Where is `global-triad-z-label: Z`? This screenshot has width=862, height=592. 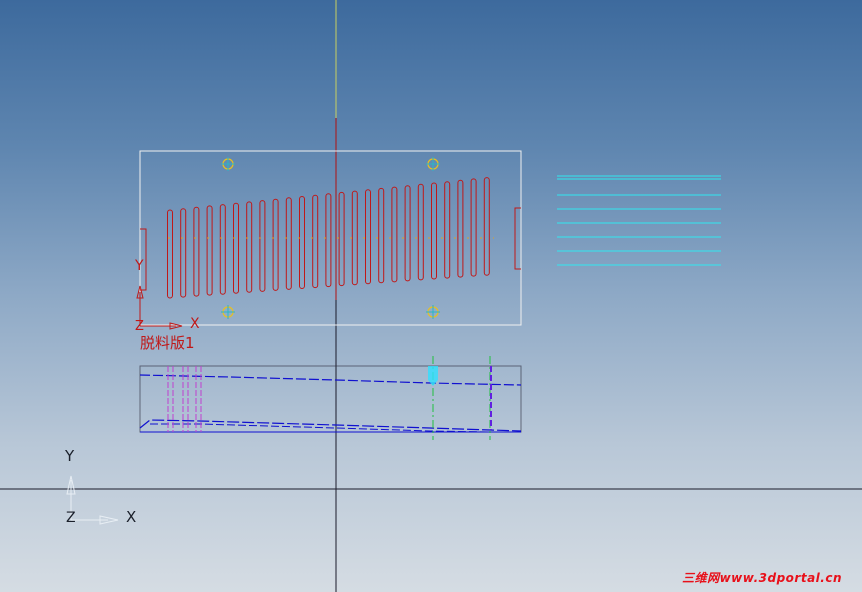 global-triad-z-label: Z is located at coordinates (71, 518).